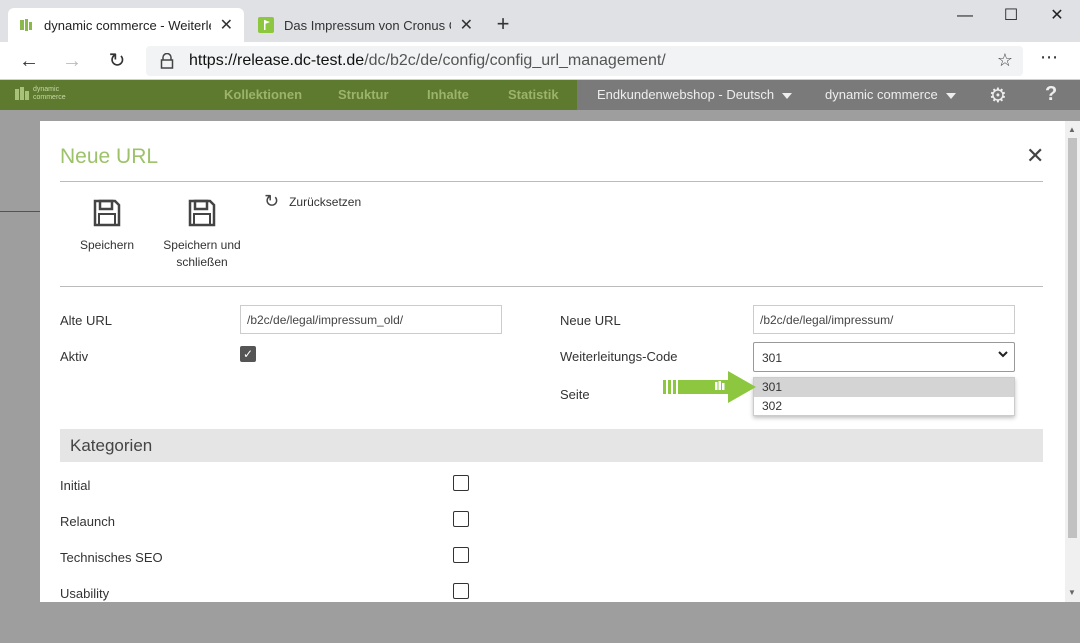  Describe the element at coordinates (575, 394) in the screenshot. I see `page-label: Seite` at that location.